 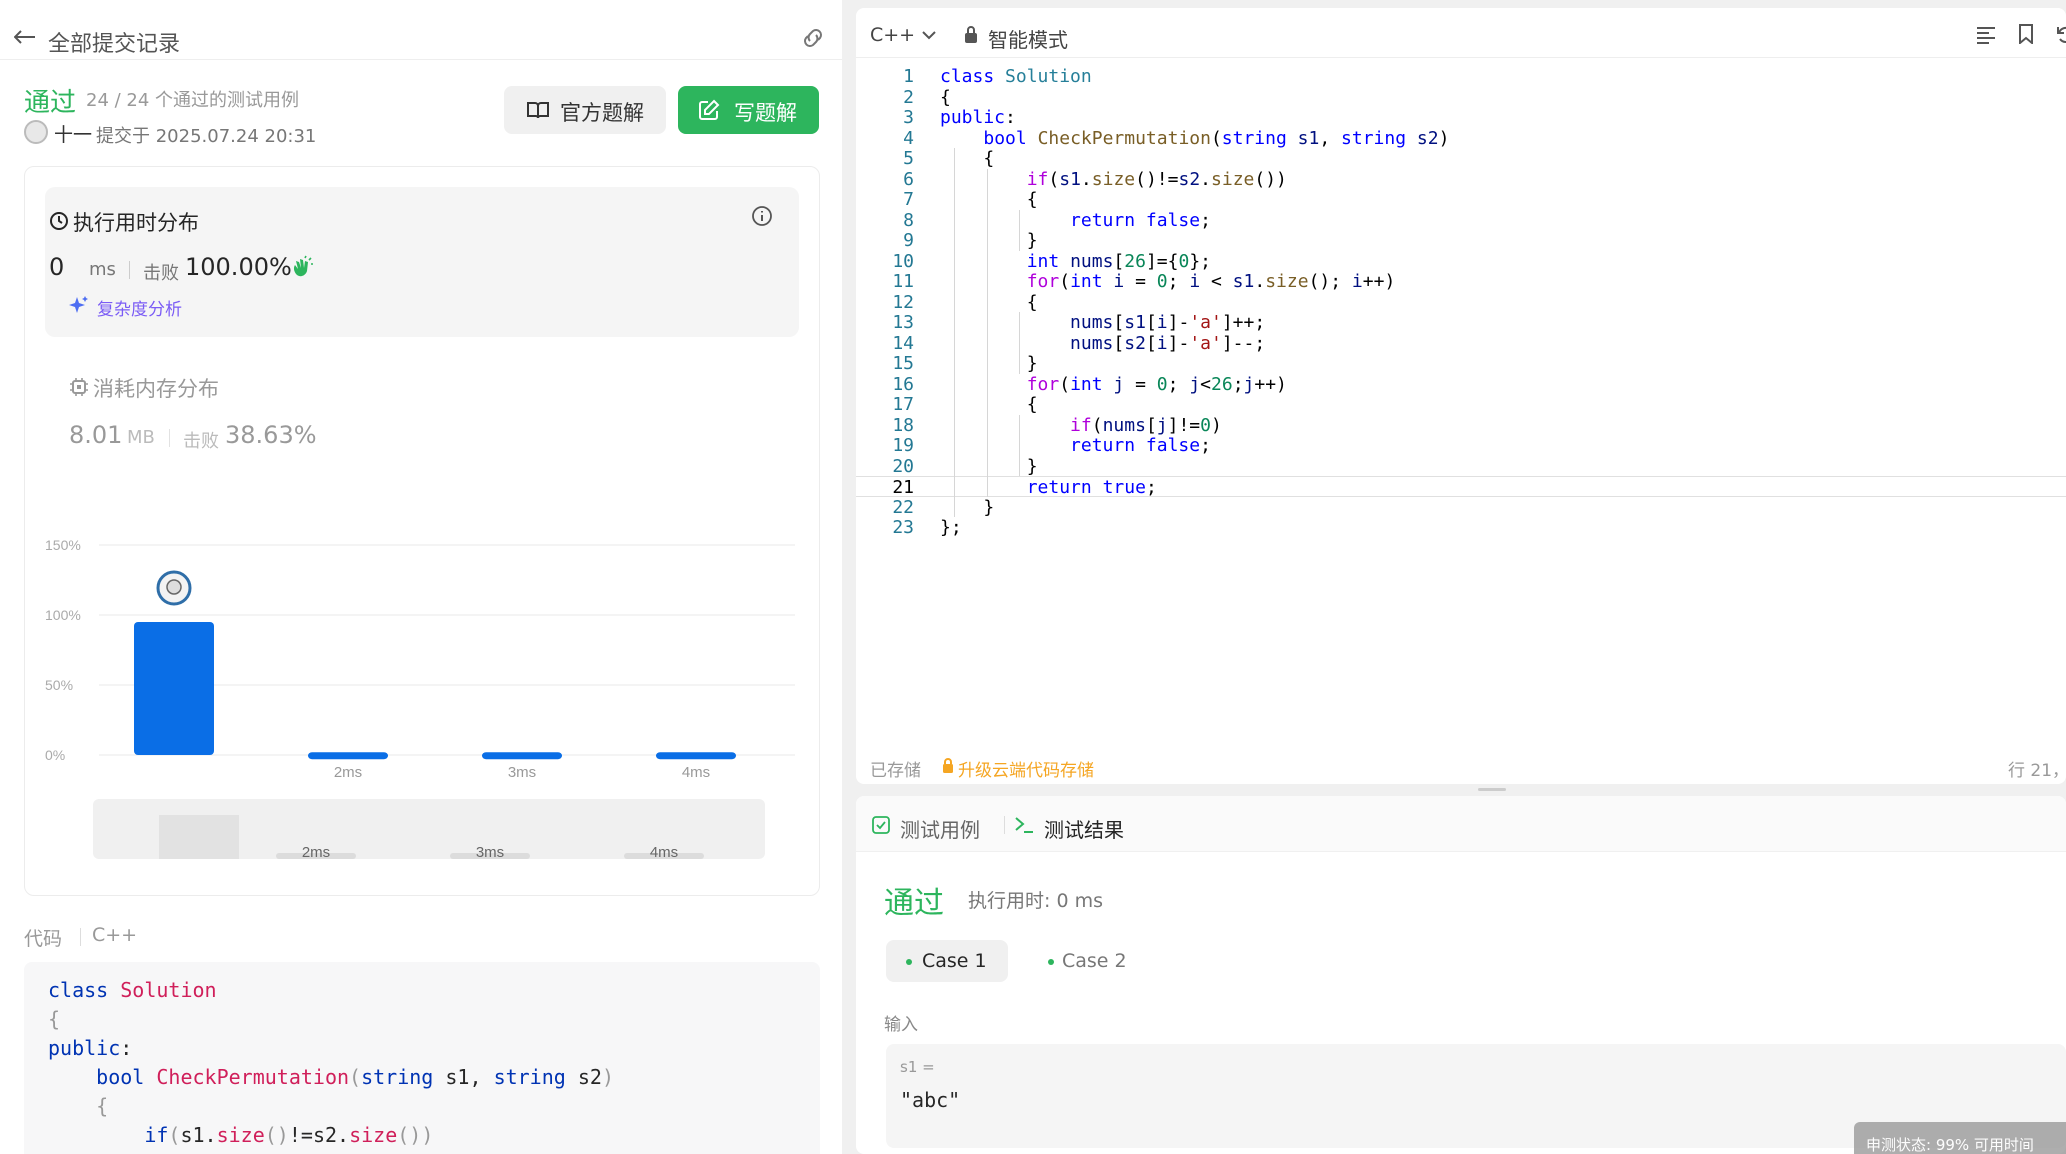 What do you see at coordinates (1140, 220) in the screenshot?
I see `line-code: return false;` at bounding box center [1140, 220].